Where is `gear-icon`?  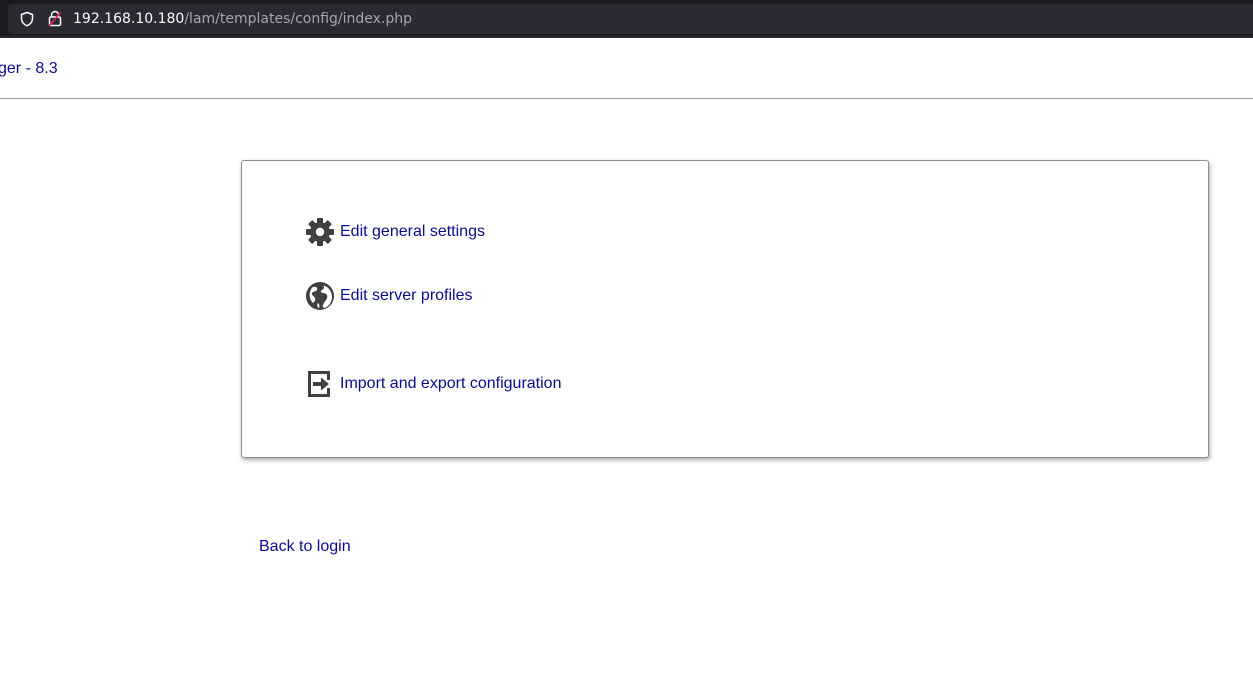
gear-icon is located at coordinates (320, 232).